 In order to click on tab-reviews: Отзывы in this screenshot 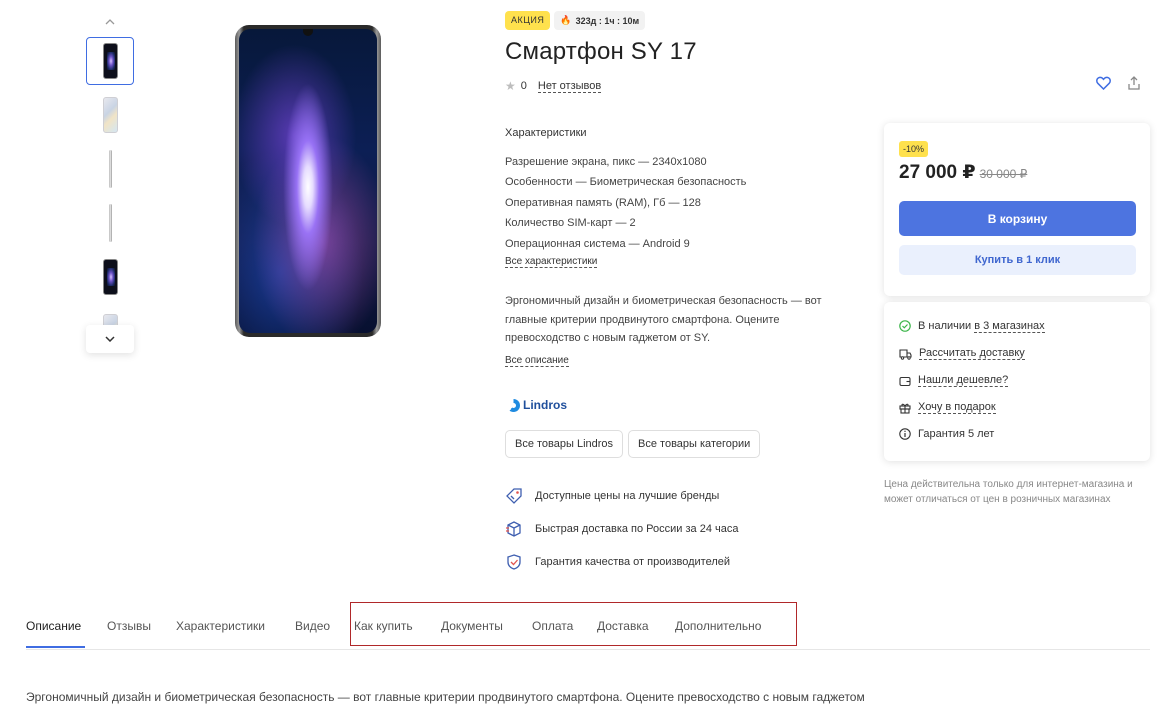, I will do `click(129, 626)`.